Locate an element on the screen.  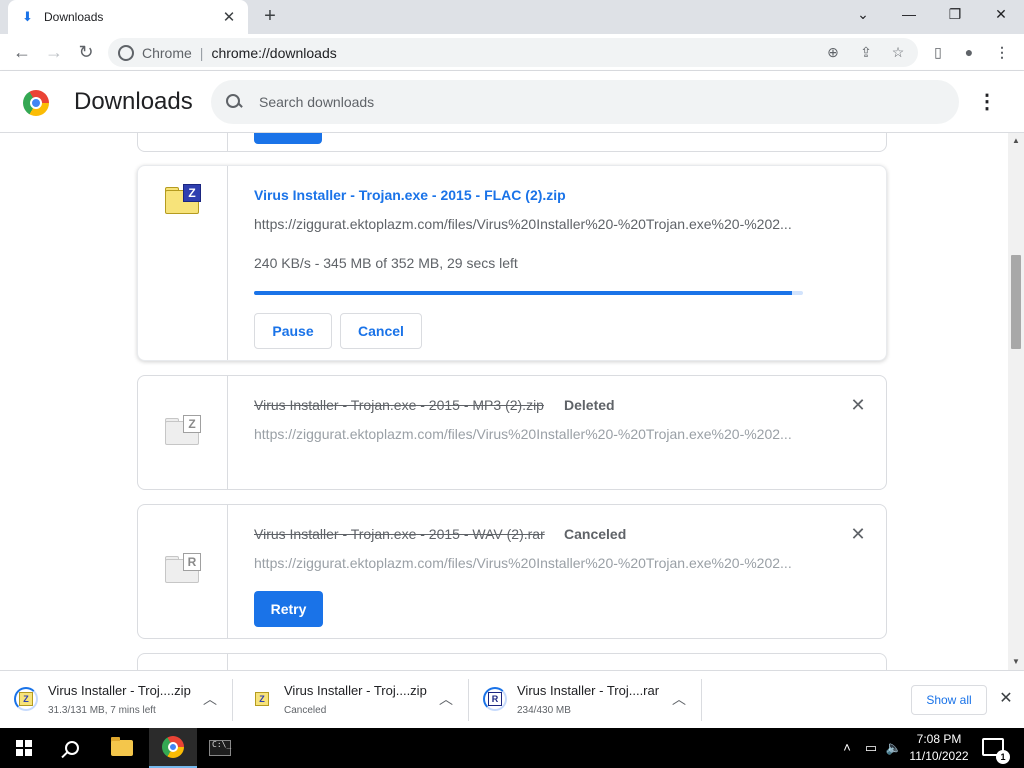
taskbar: C:\_ ˄ ▭ 🔈 7:08 PM 11/10/2022 1 is located at coordinates (512, 748).